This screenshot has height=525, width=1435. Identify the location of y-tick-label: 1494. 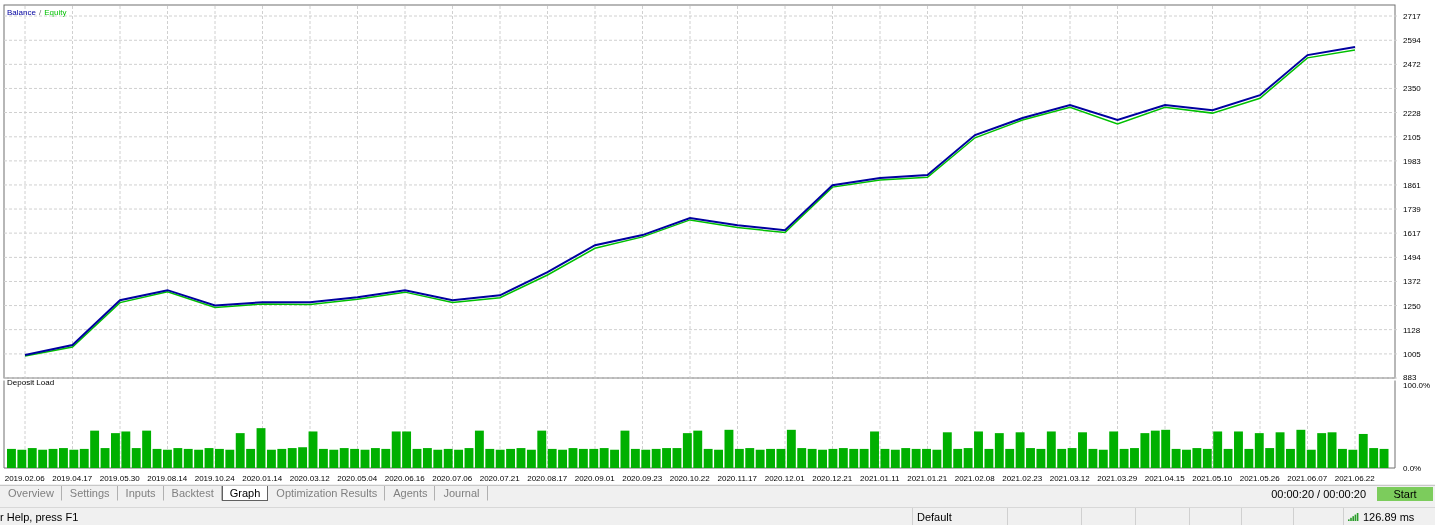
(1412, 258).